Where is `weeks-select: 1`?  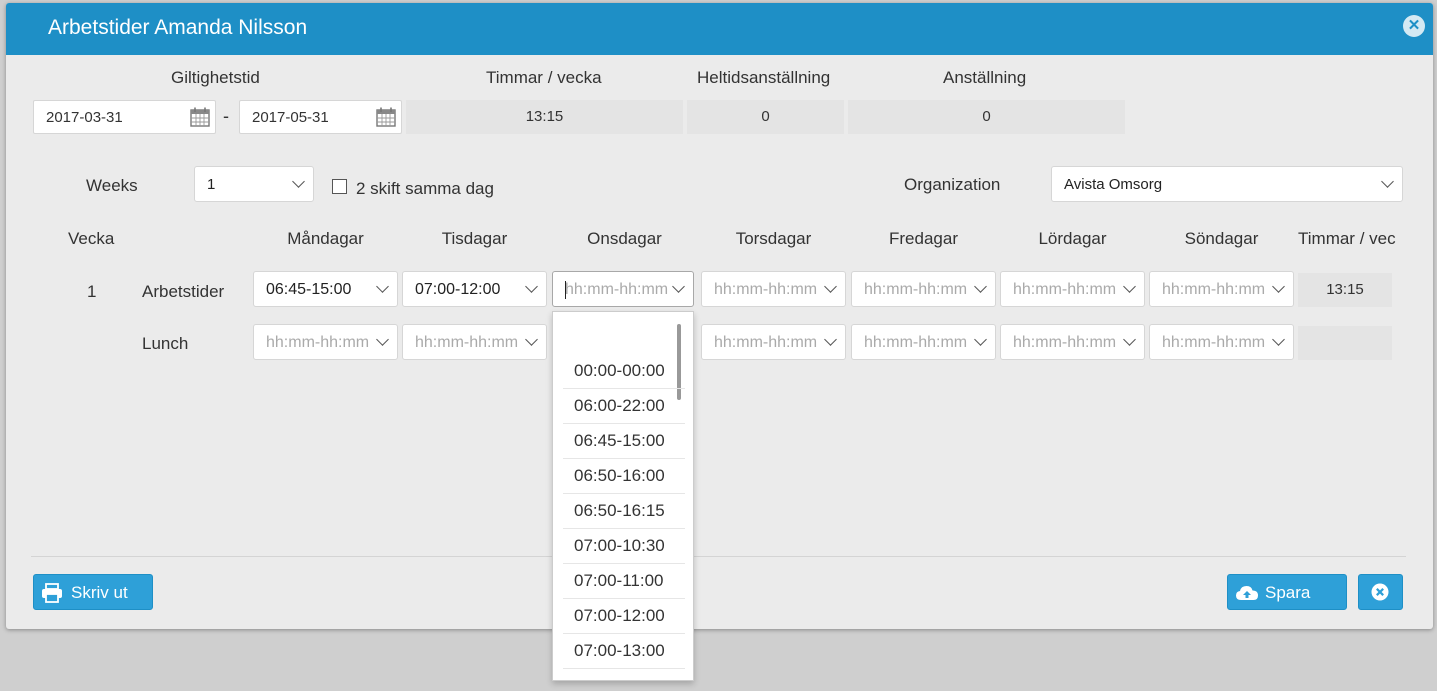 weeks-select: 1 is located at coordinates (254, 184).